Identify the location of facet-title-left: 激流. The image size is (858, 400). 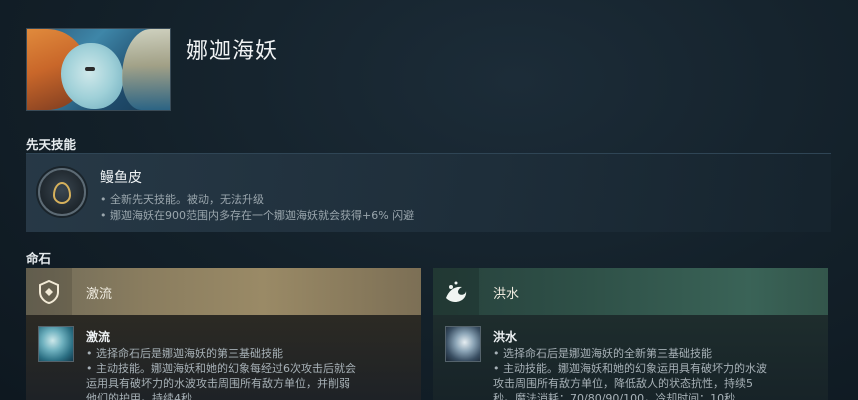
(99, 294).